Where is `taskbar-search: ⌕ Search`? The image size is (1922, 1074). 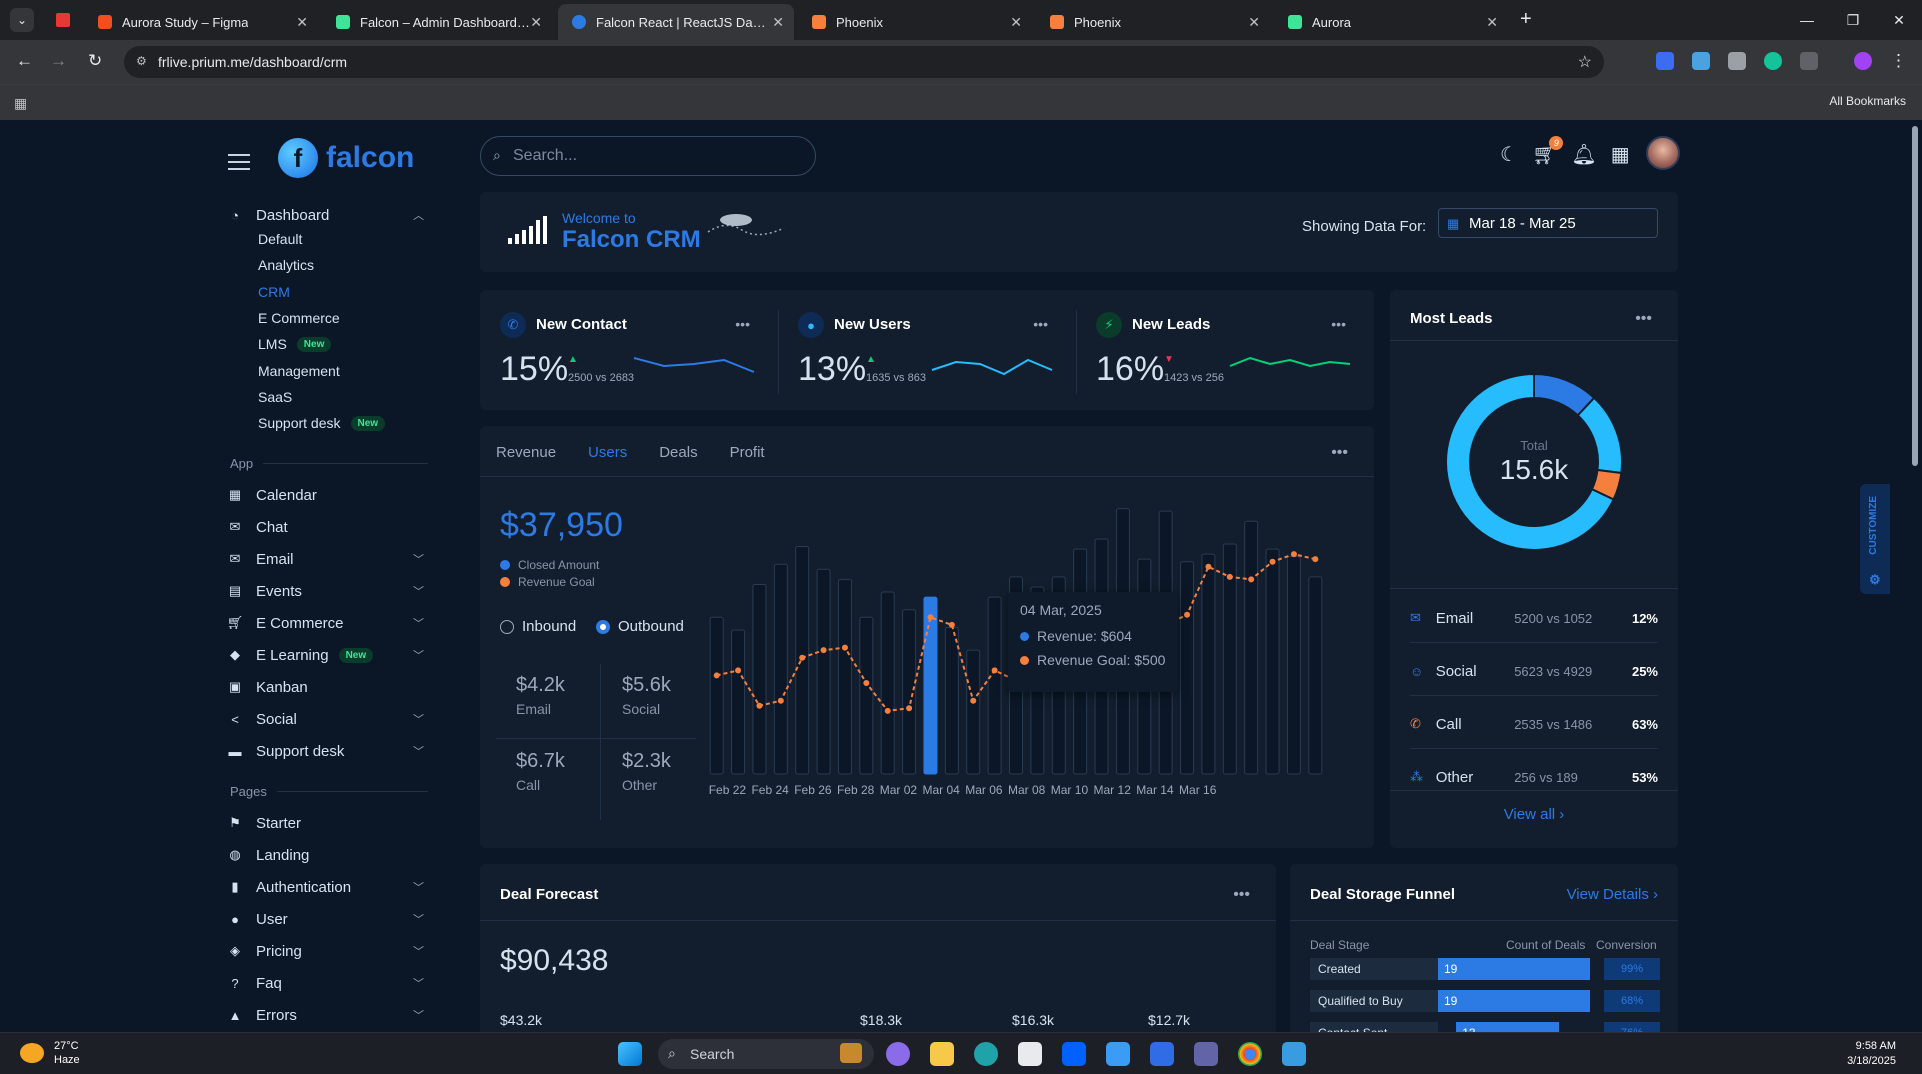
taskbar-search: ⌕ Search is located at coordinates (766, 1054).